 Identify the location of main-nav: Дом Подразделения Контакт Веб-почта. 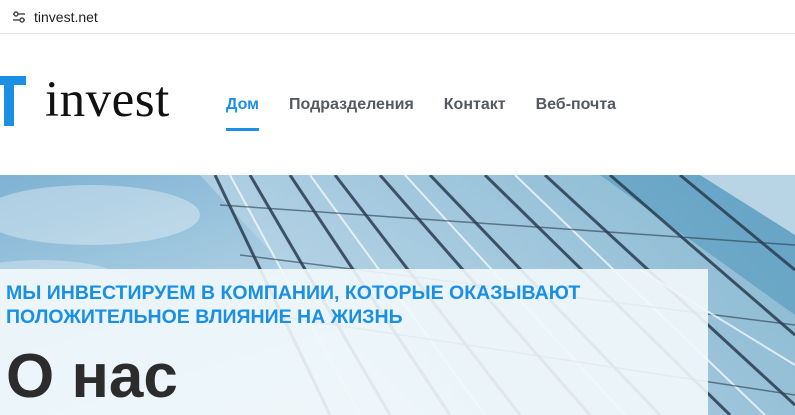
(436, 113).